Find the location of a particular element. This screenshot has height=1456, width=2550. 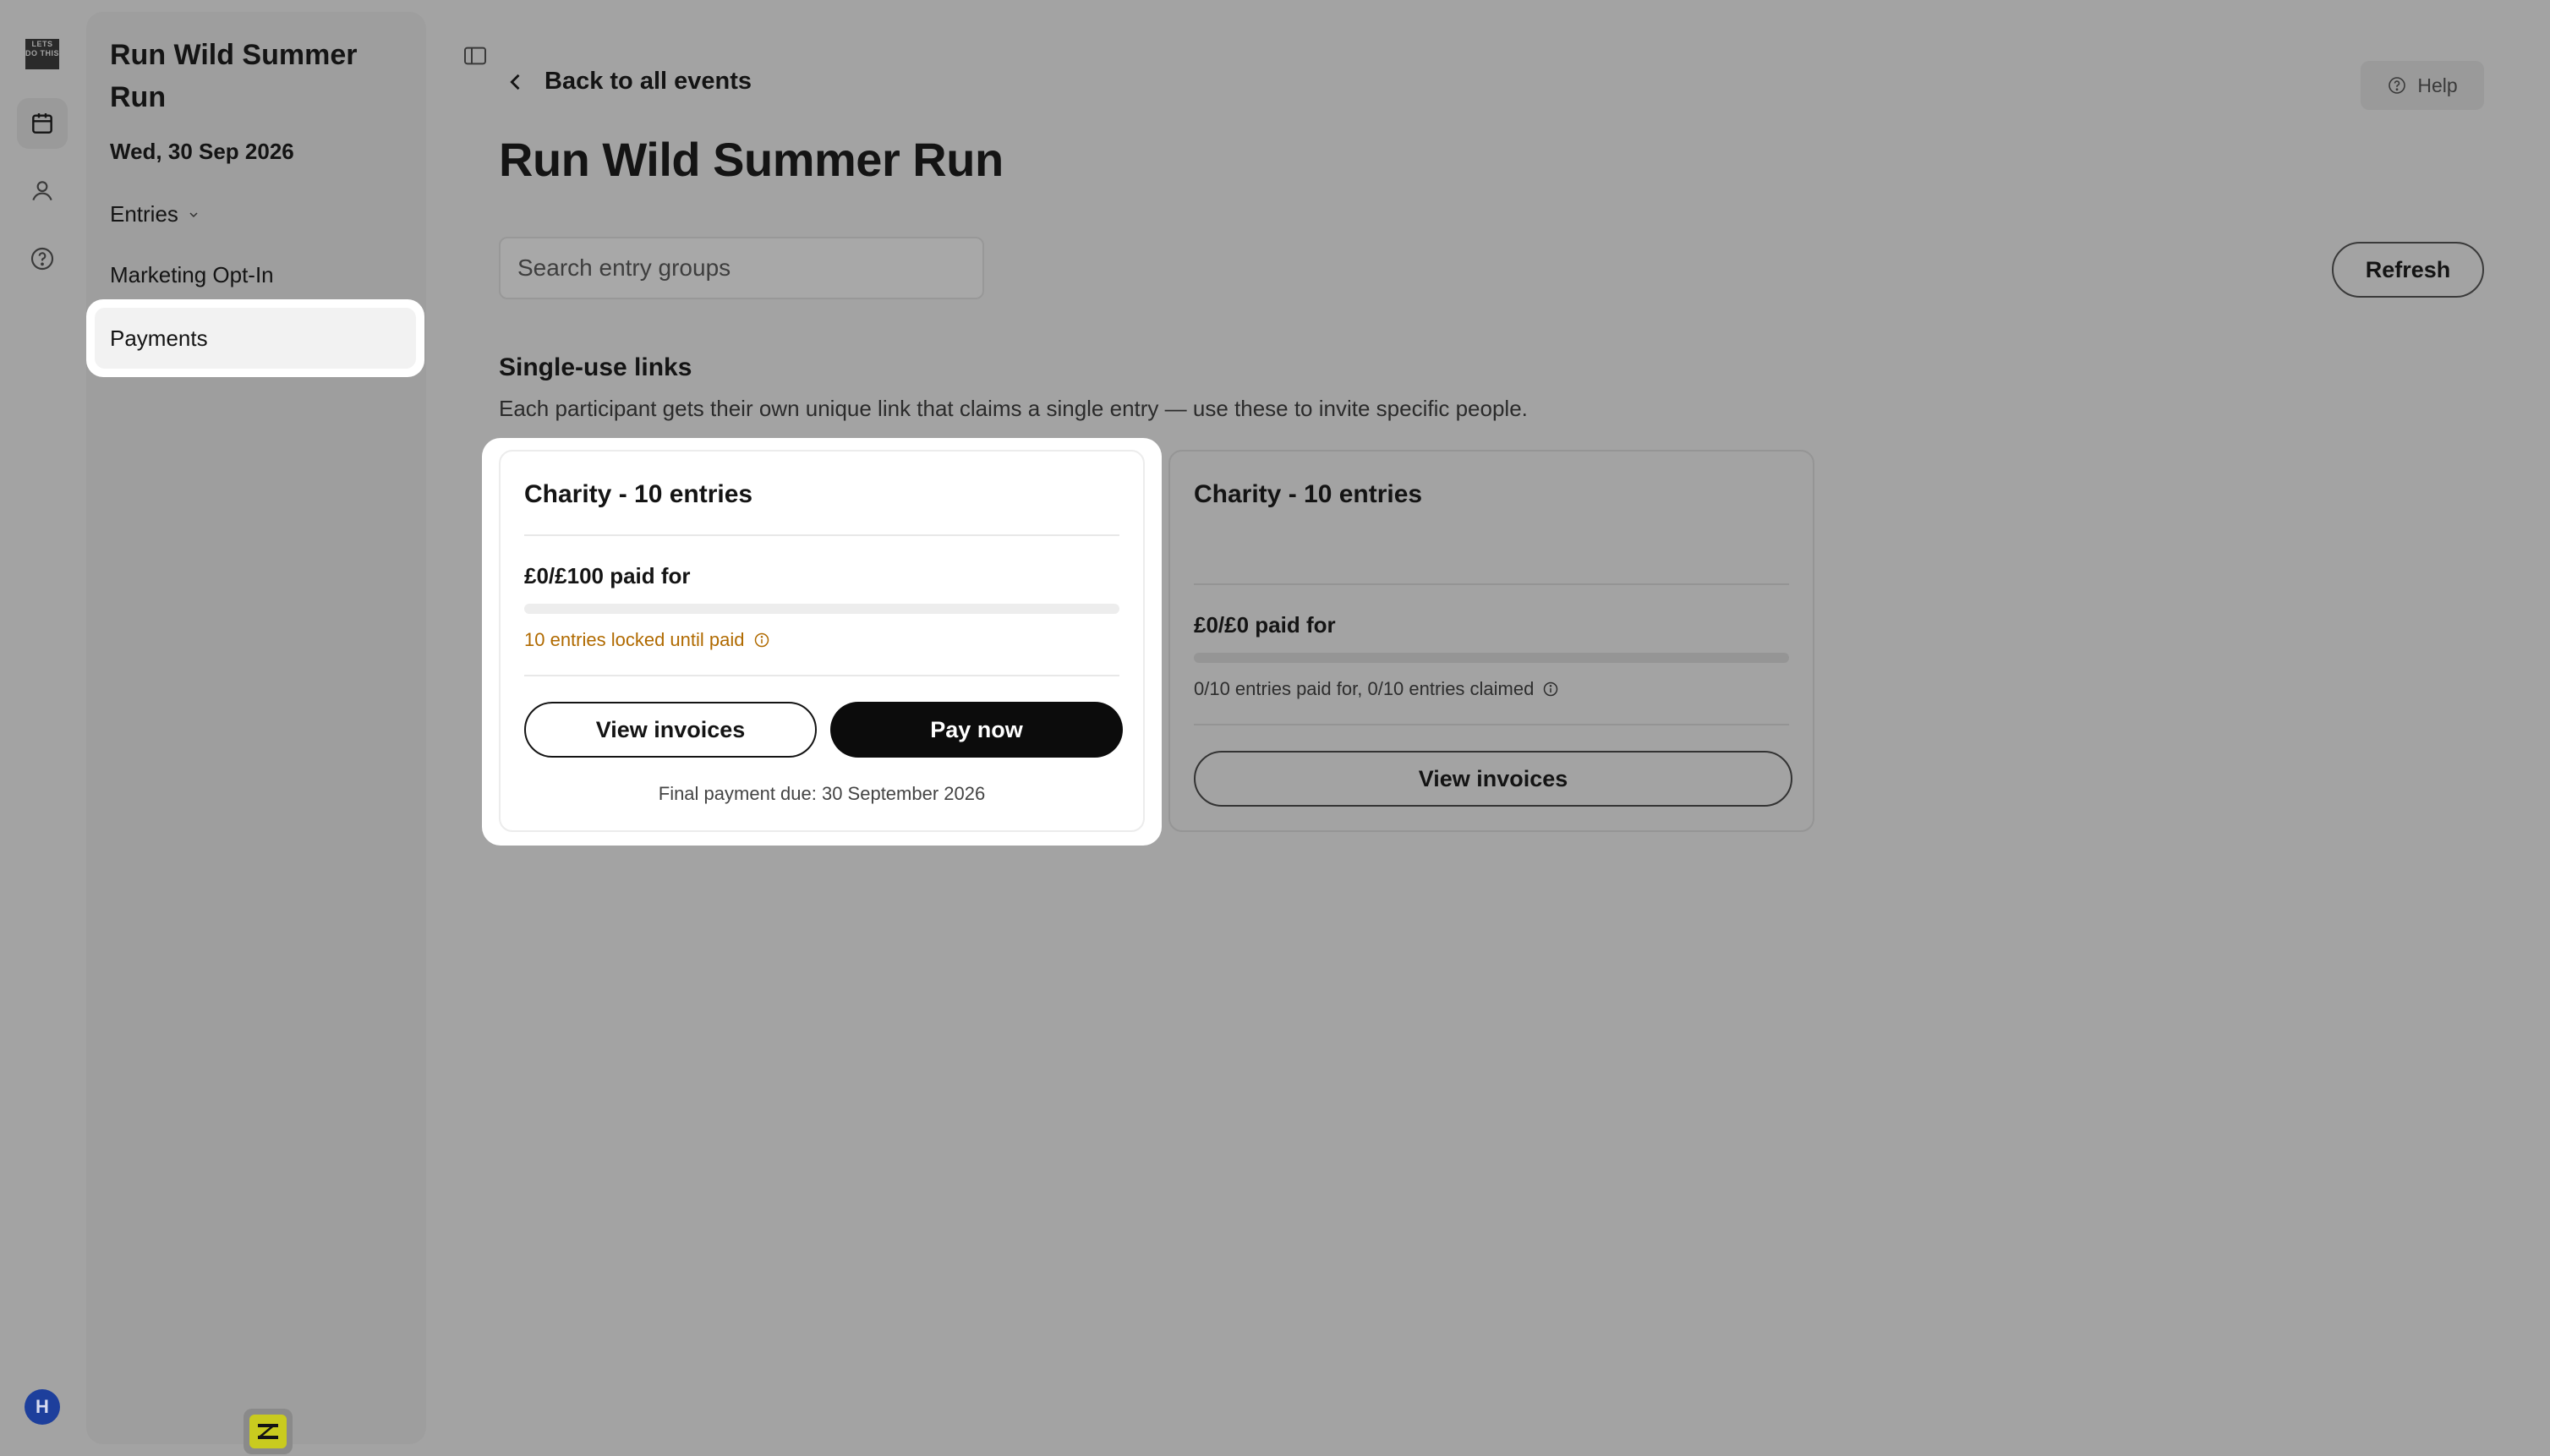

paid-for-amount: £0/£0 paid for is located at coordinates (1265, 625).